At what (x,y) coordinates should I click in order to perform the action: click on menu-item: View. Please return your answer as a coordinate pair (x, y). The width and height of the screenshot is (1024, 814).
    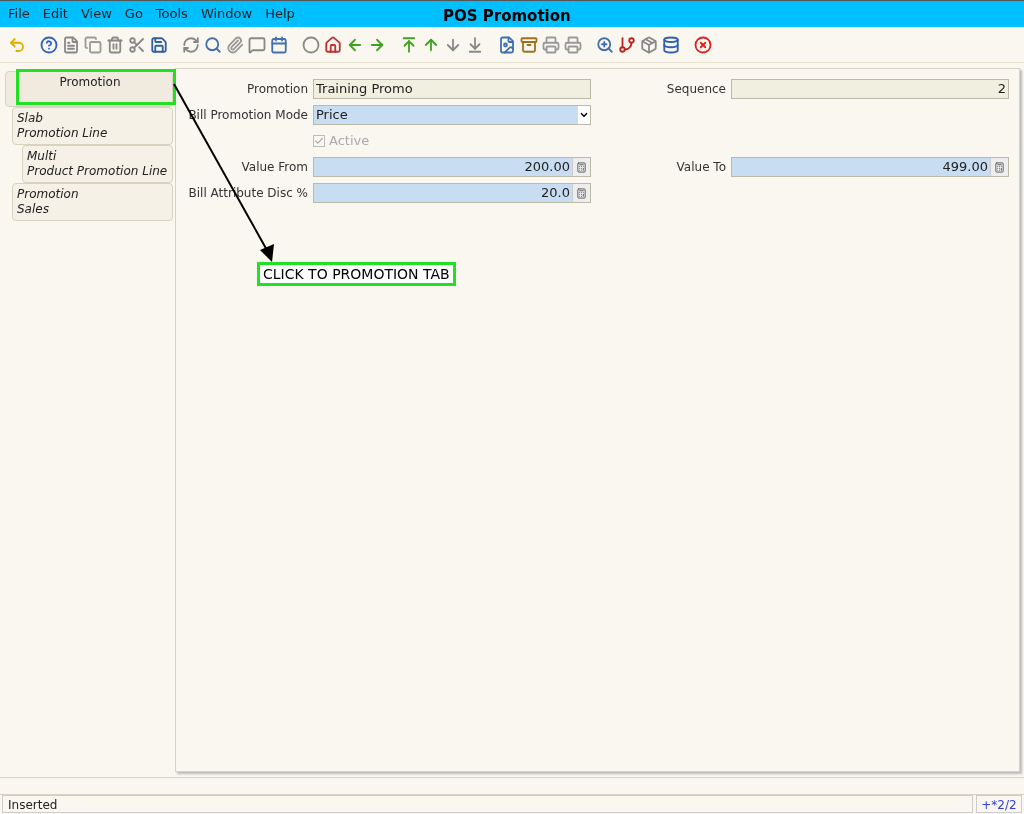
    Looking at the image, I should click on (96, 14).